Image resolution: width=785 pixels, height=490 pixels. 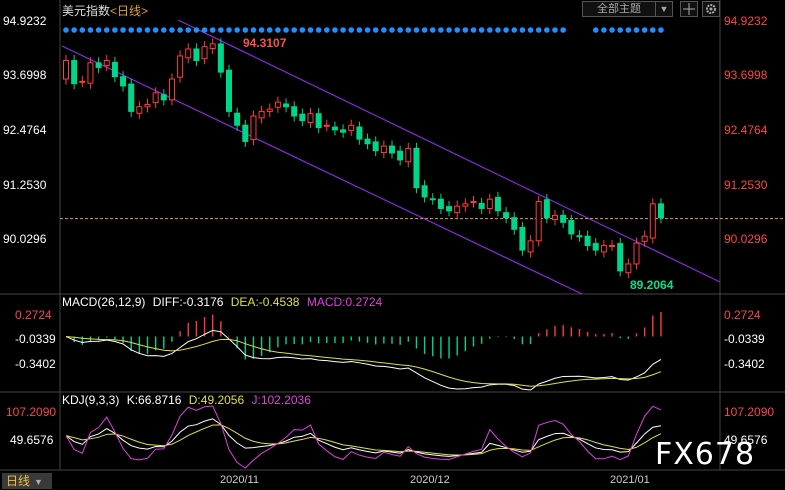 What do you see at coordinates (652, 285) in the screenshot?
I see `low-label: 89.2064` at bounding box center [652, 285].